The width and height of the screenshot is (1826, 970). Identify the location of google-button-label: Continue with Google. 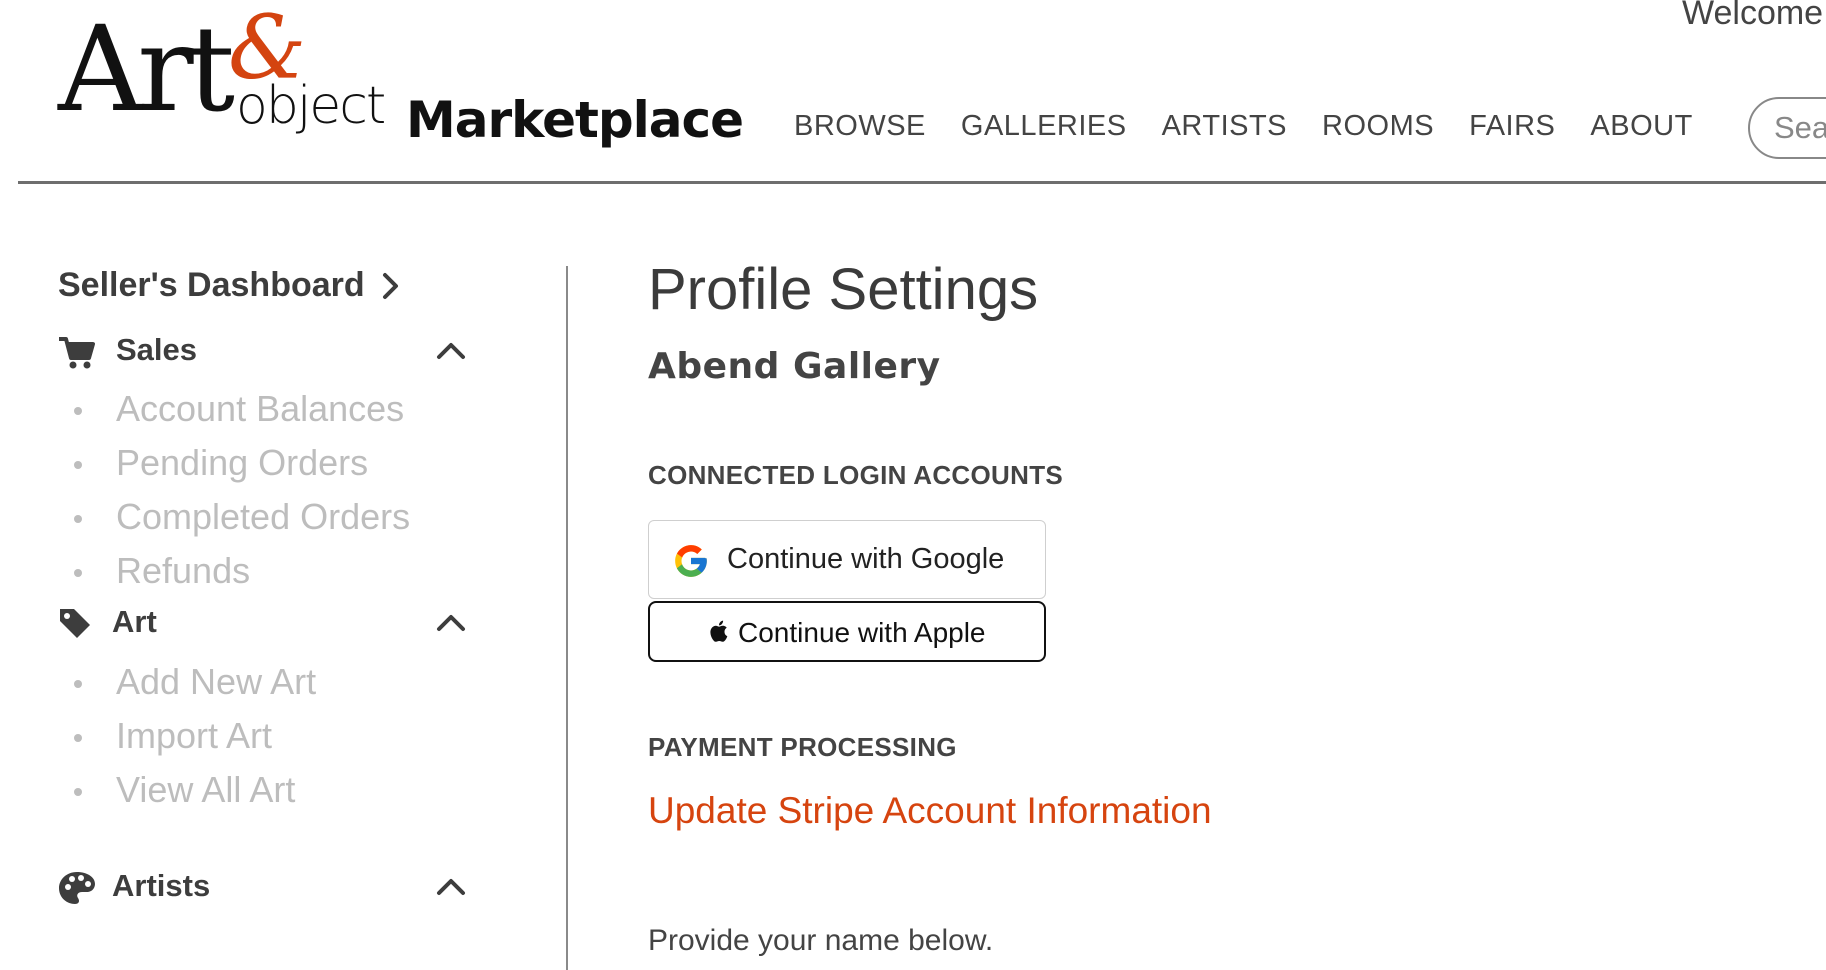
(866, 559).